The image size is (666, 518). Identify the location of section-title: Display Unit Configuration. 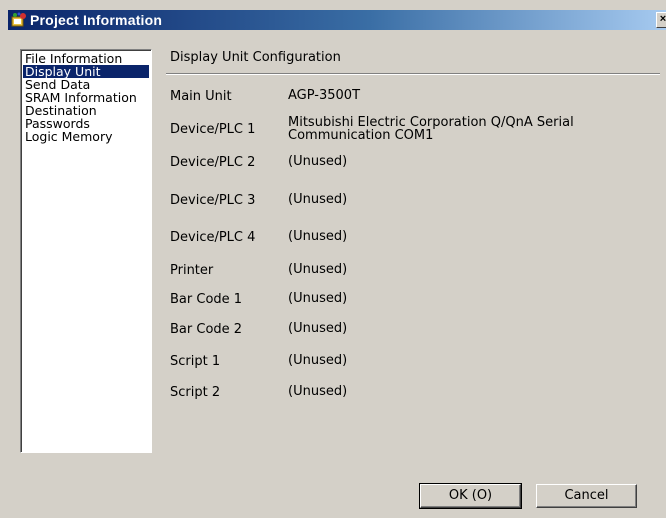
(255, 57).